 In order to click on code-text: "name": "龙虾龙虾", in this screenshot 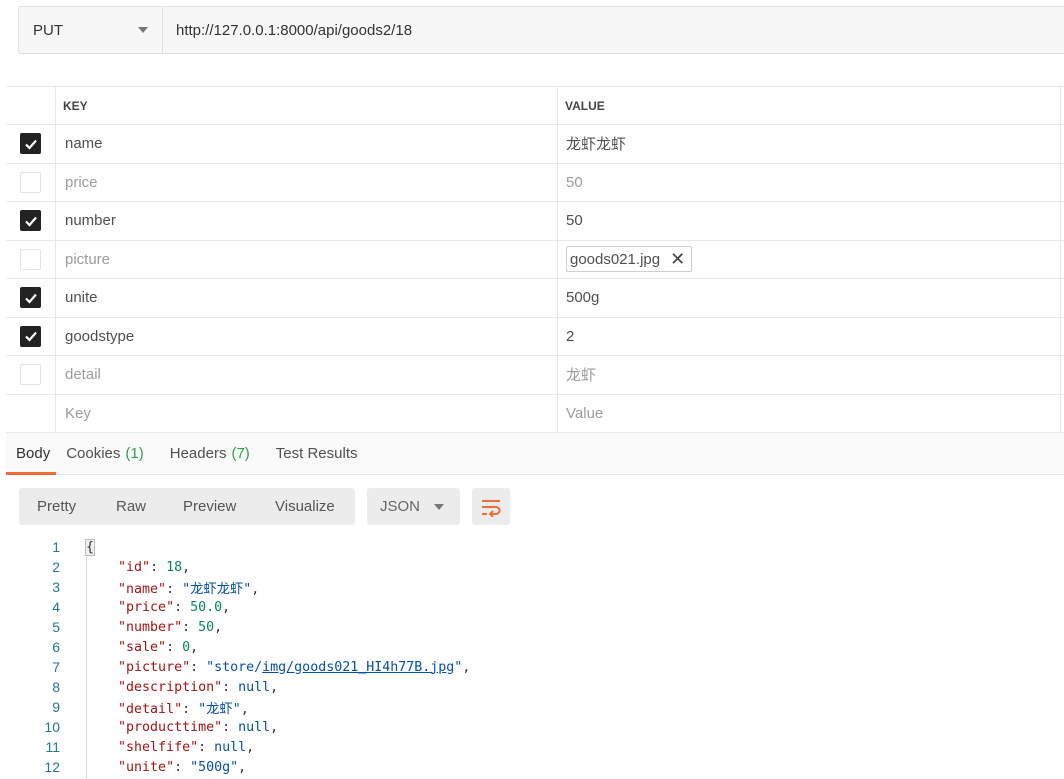, I will do `click(172, 587)`.